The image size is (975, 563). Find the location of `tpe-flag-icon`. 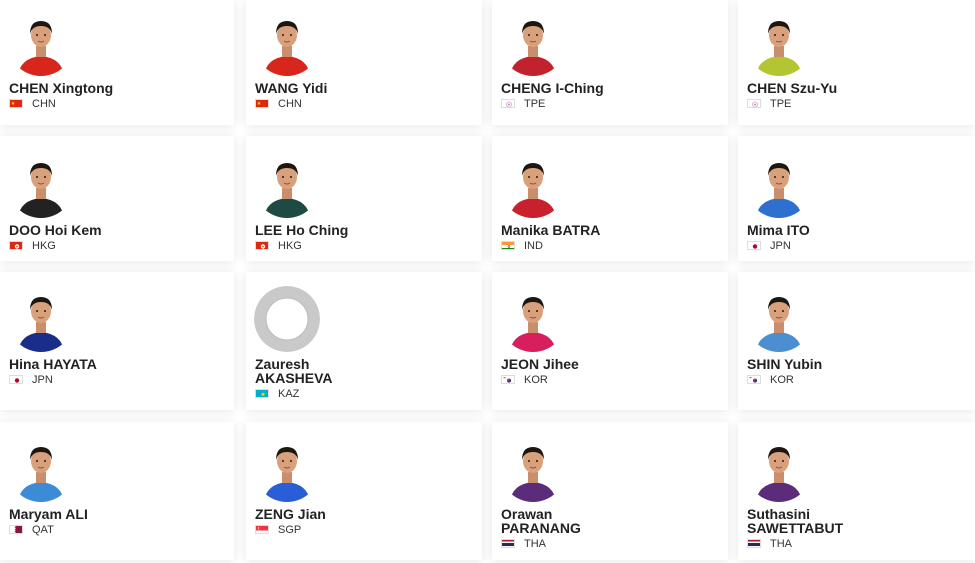

tpe-flag-icon is located at coordinates (754, 103).